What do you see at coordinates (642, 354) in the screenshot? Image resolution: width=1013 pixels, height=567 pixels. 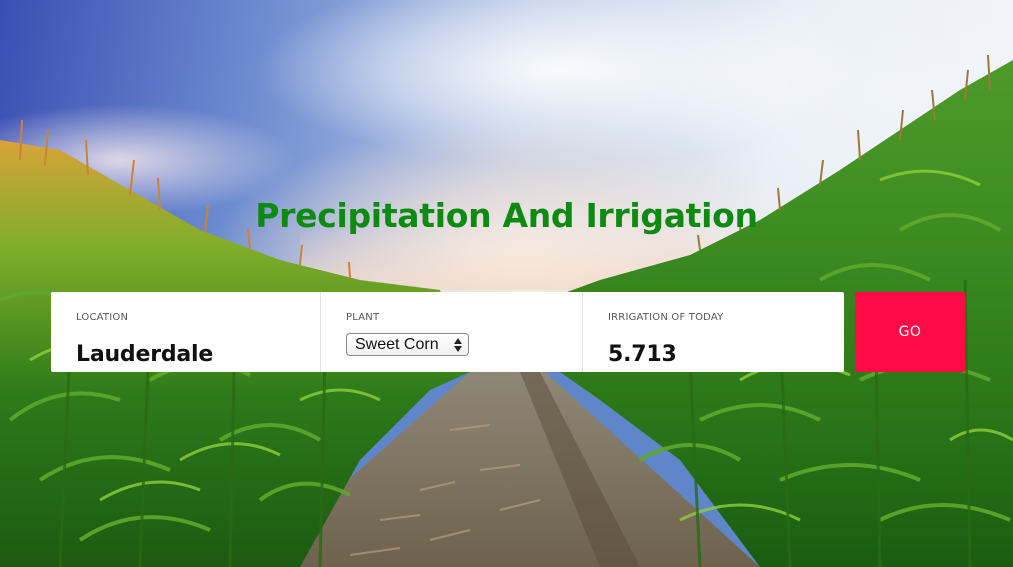 I see `irrigation-value: 5.713` at bounding box center [642, 354].